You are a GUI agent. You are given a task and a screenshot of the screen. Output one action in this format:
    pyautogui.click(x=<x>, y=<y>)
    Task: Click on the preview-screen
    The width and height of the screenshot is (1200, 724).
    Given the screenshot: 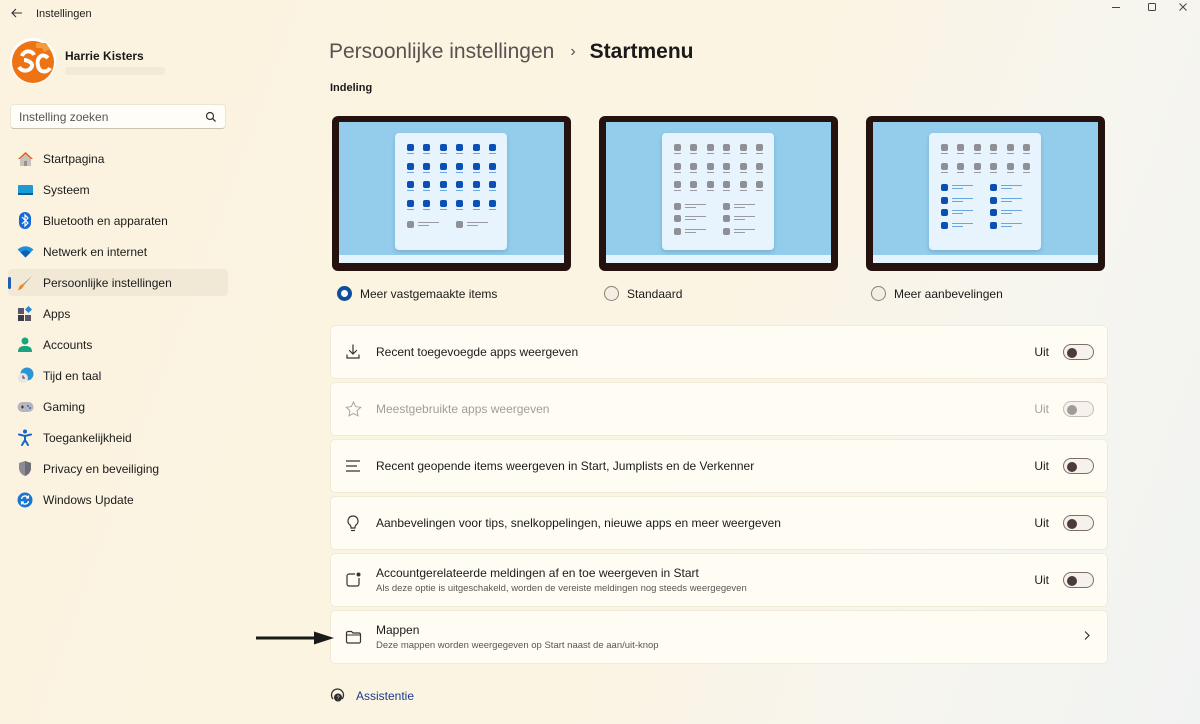 What is the action you would take?
    pyautogui.click(x=451, y=192)
    